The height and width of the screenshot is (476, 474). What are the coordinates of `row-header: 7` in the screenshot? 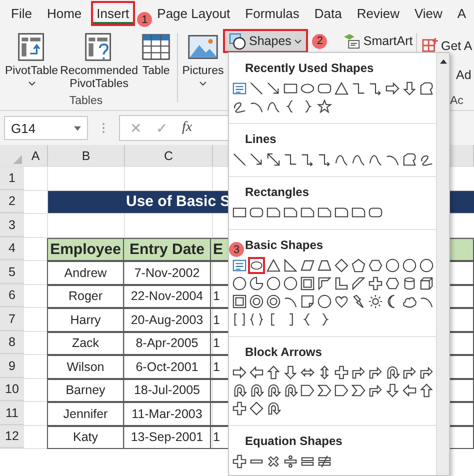 It's located at (12, 319).